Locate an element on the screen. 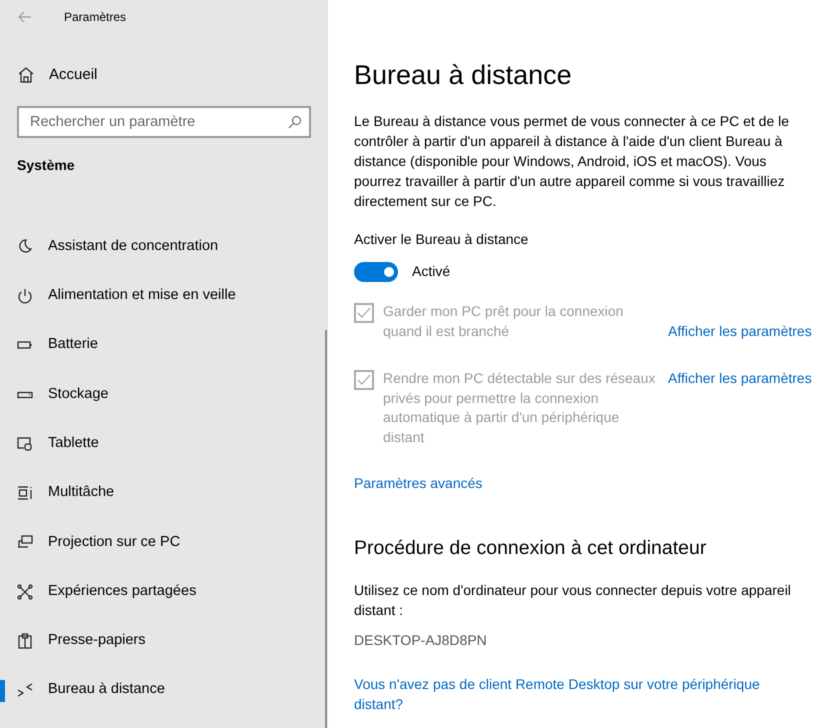 The height and width of the screenshot is (728, 832). home-icon is located at coordinates (26, 75).